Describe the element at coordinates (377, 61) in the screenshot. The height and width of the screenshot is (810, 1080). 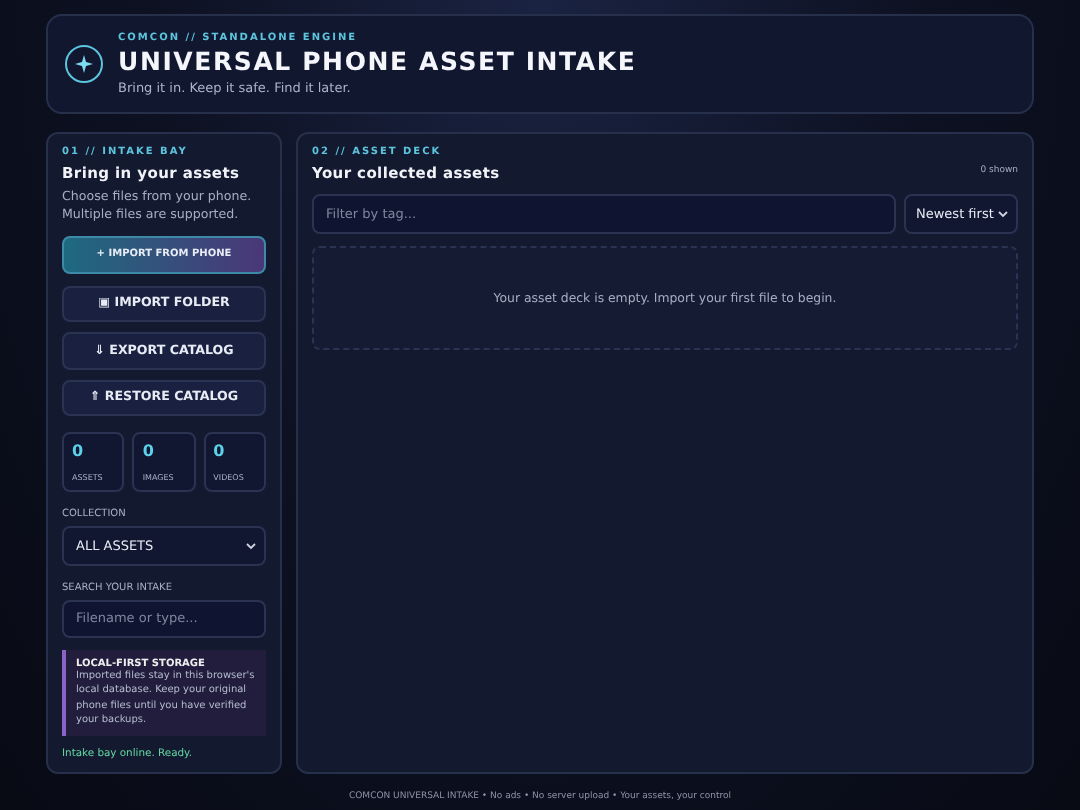
I see `app-title: UNIVERSAL PHONE ASSET INTAKE` at that location.